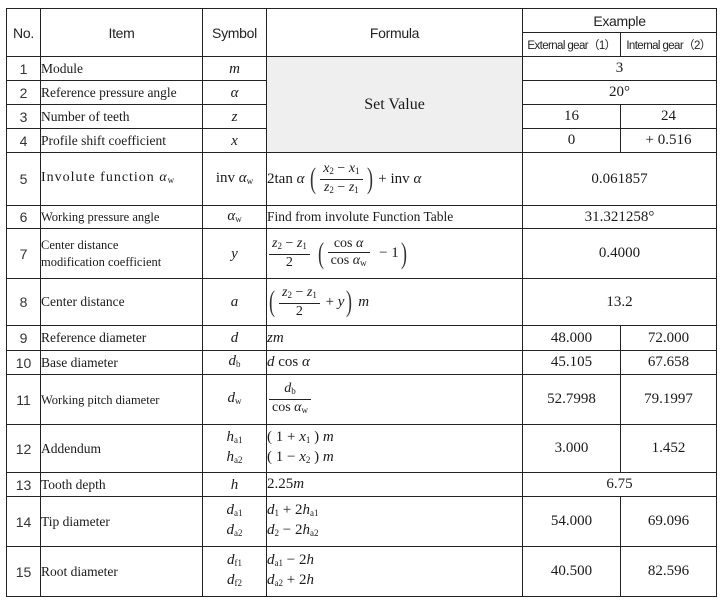 This screenshot has height=602, width=725. What do you see at coordinates (619, 20) in the screenshot?
I see `header-example: Example` at bounding box center [619, 20].